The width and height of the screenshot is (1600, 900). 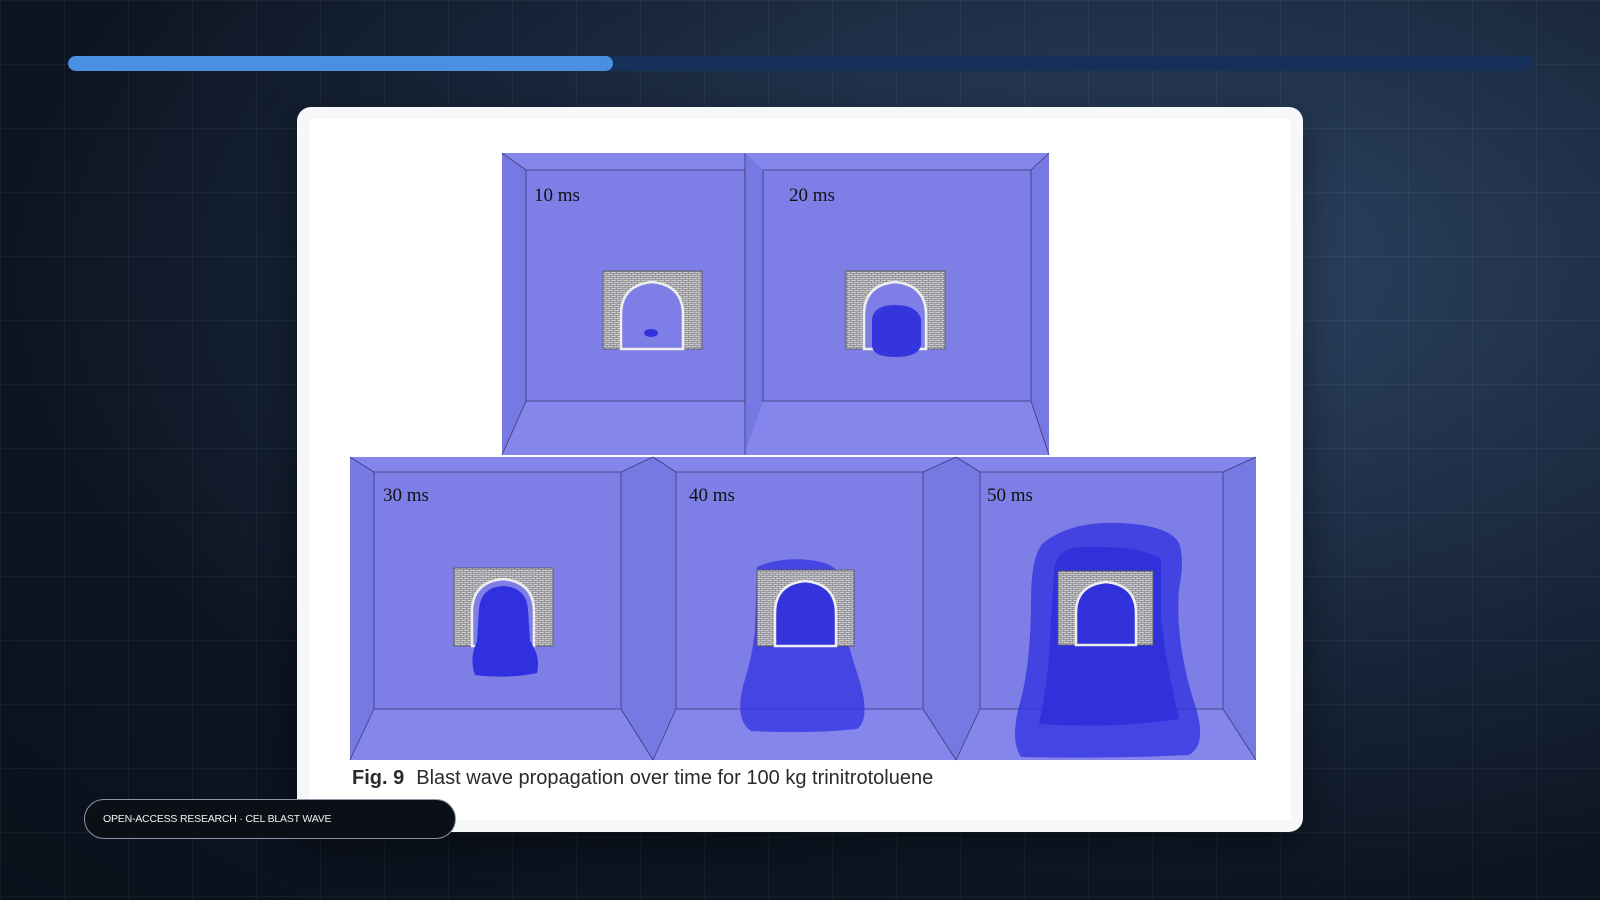 What do you see at coordinates (812, 195) in the screenshot?
I see `panel-label: 20 ms` at bounding box center [812, 195].